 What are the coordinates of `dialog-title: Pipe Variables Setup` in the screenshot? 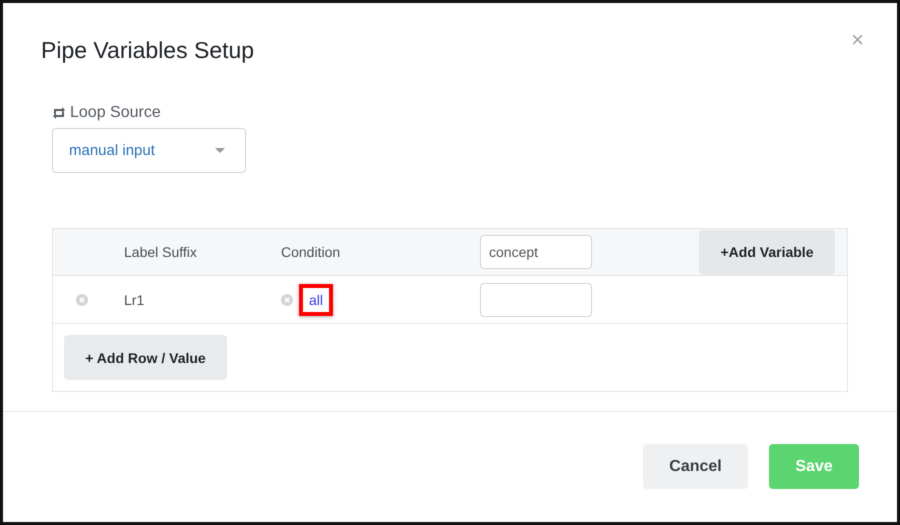 It's located at (147, 50).